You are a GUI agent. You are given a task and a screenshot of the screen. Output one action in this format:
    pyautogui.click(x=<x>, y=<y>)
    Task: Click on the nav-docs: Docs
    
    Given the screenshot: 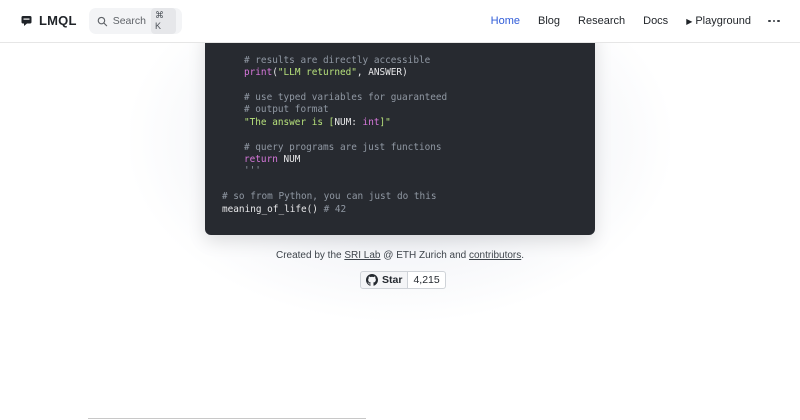 What is the action you would take?
    pyautogui.click(x=655, y=21)
    